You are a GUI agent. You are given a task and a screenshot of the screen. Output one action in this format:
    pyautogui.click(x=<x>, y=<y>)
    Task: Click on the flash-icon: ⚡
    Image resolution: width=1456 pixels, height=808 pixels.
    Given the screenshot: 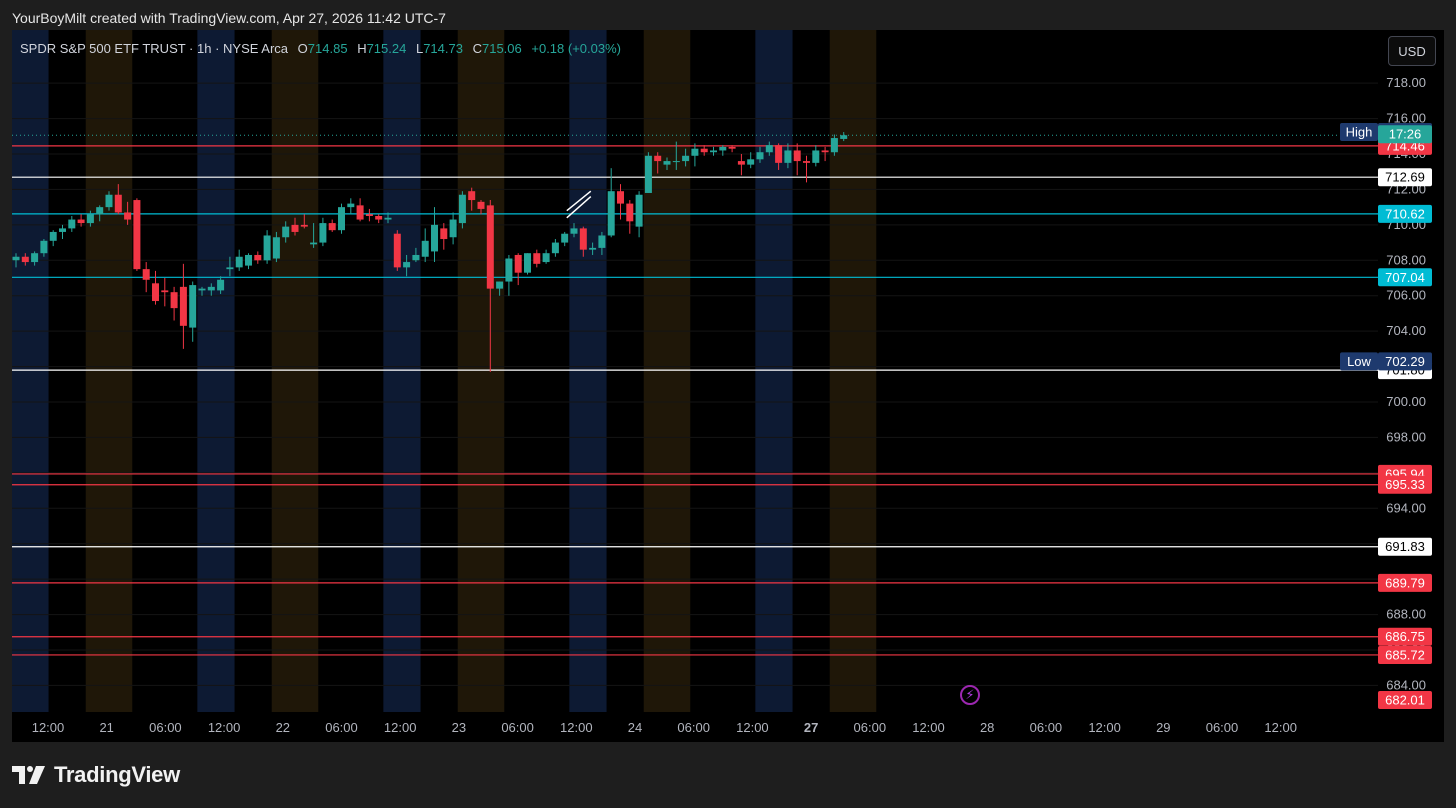 What is the action you would take?
    pyautogui.click(x=970, y=695)
    